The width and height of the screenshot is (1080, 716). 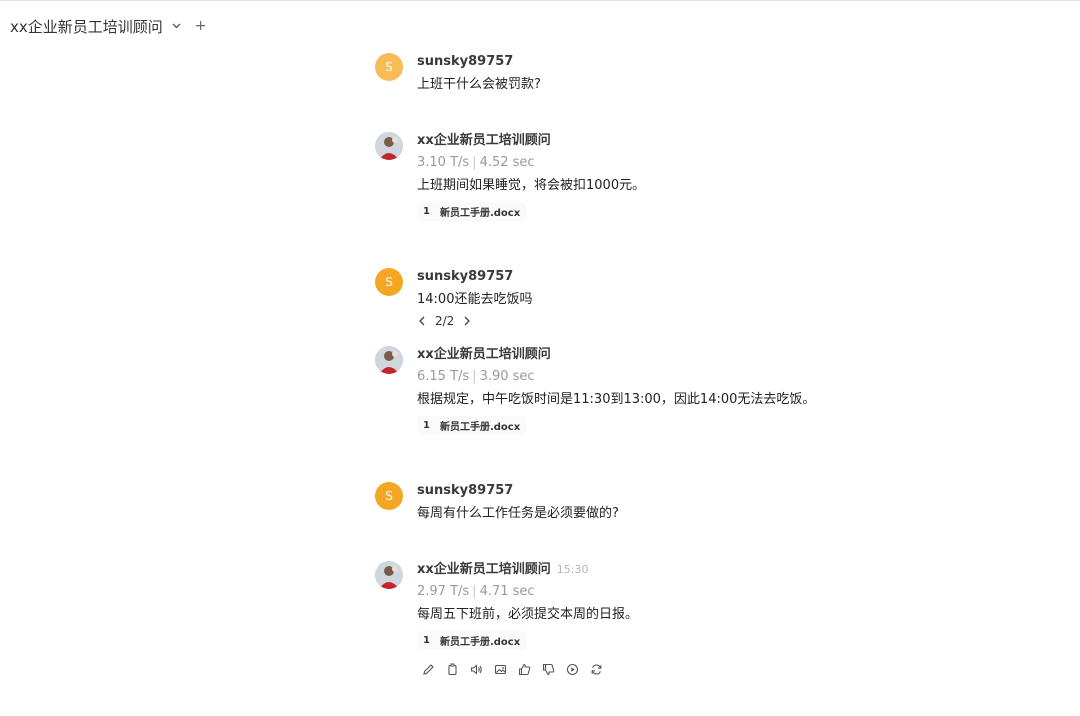 What do you see at coordinates (445, 321) in the screenshot?
I see `pager-count: 2/2` at bounding box center [445, 321].